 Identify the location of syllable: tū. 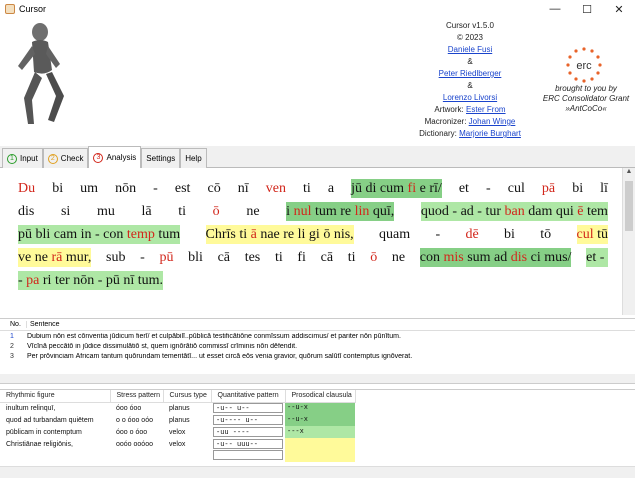
(601, 234).